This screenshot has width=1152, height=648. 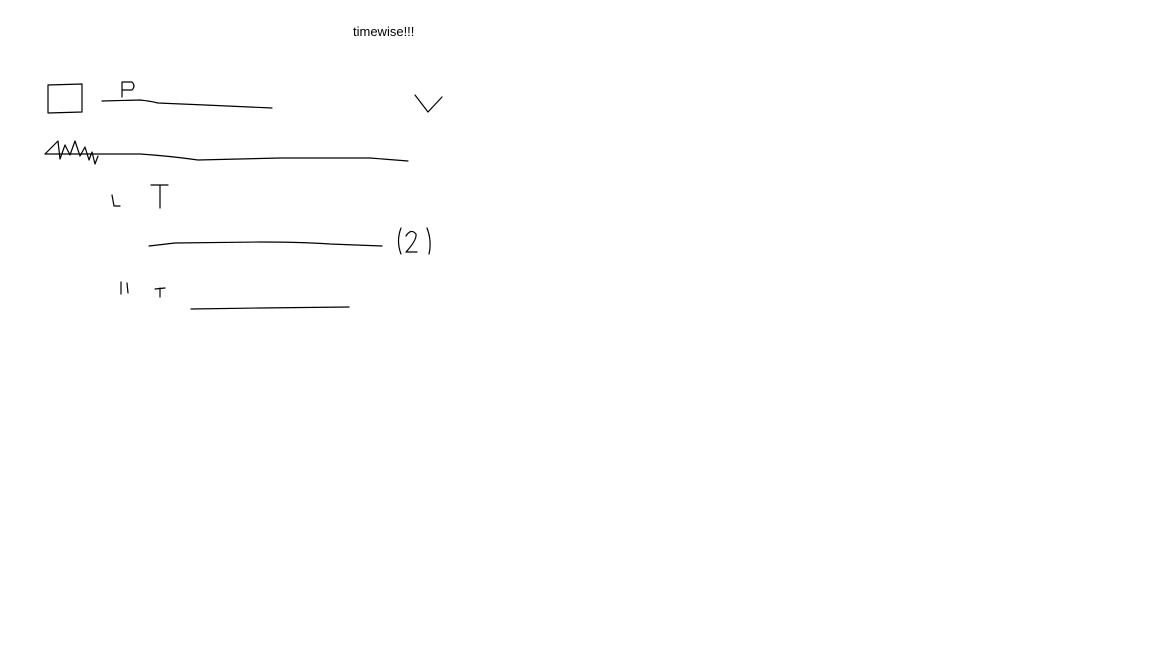 I want to click on wireframe-sketch, so click(x=243, y=195).